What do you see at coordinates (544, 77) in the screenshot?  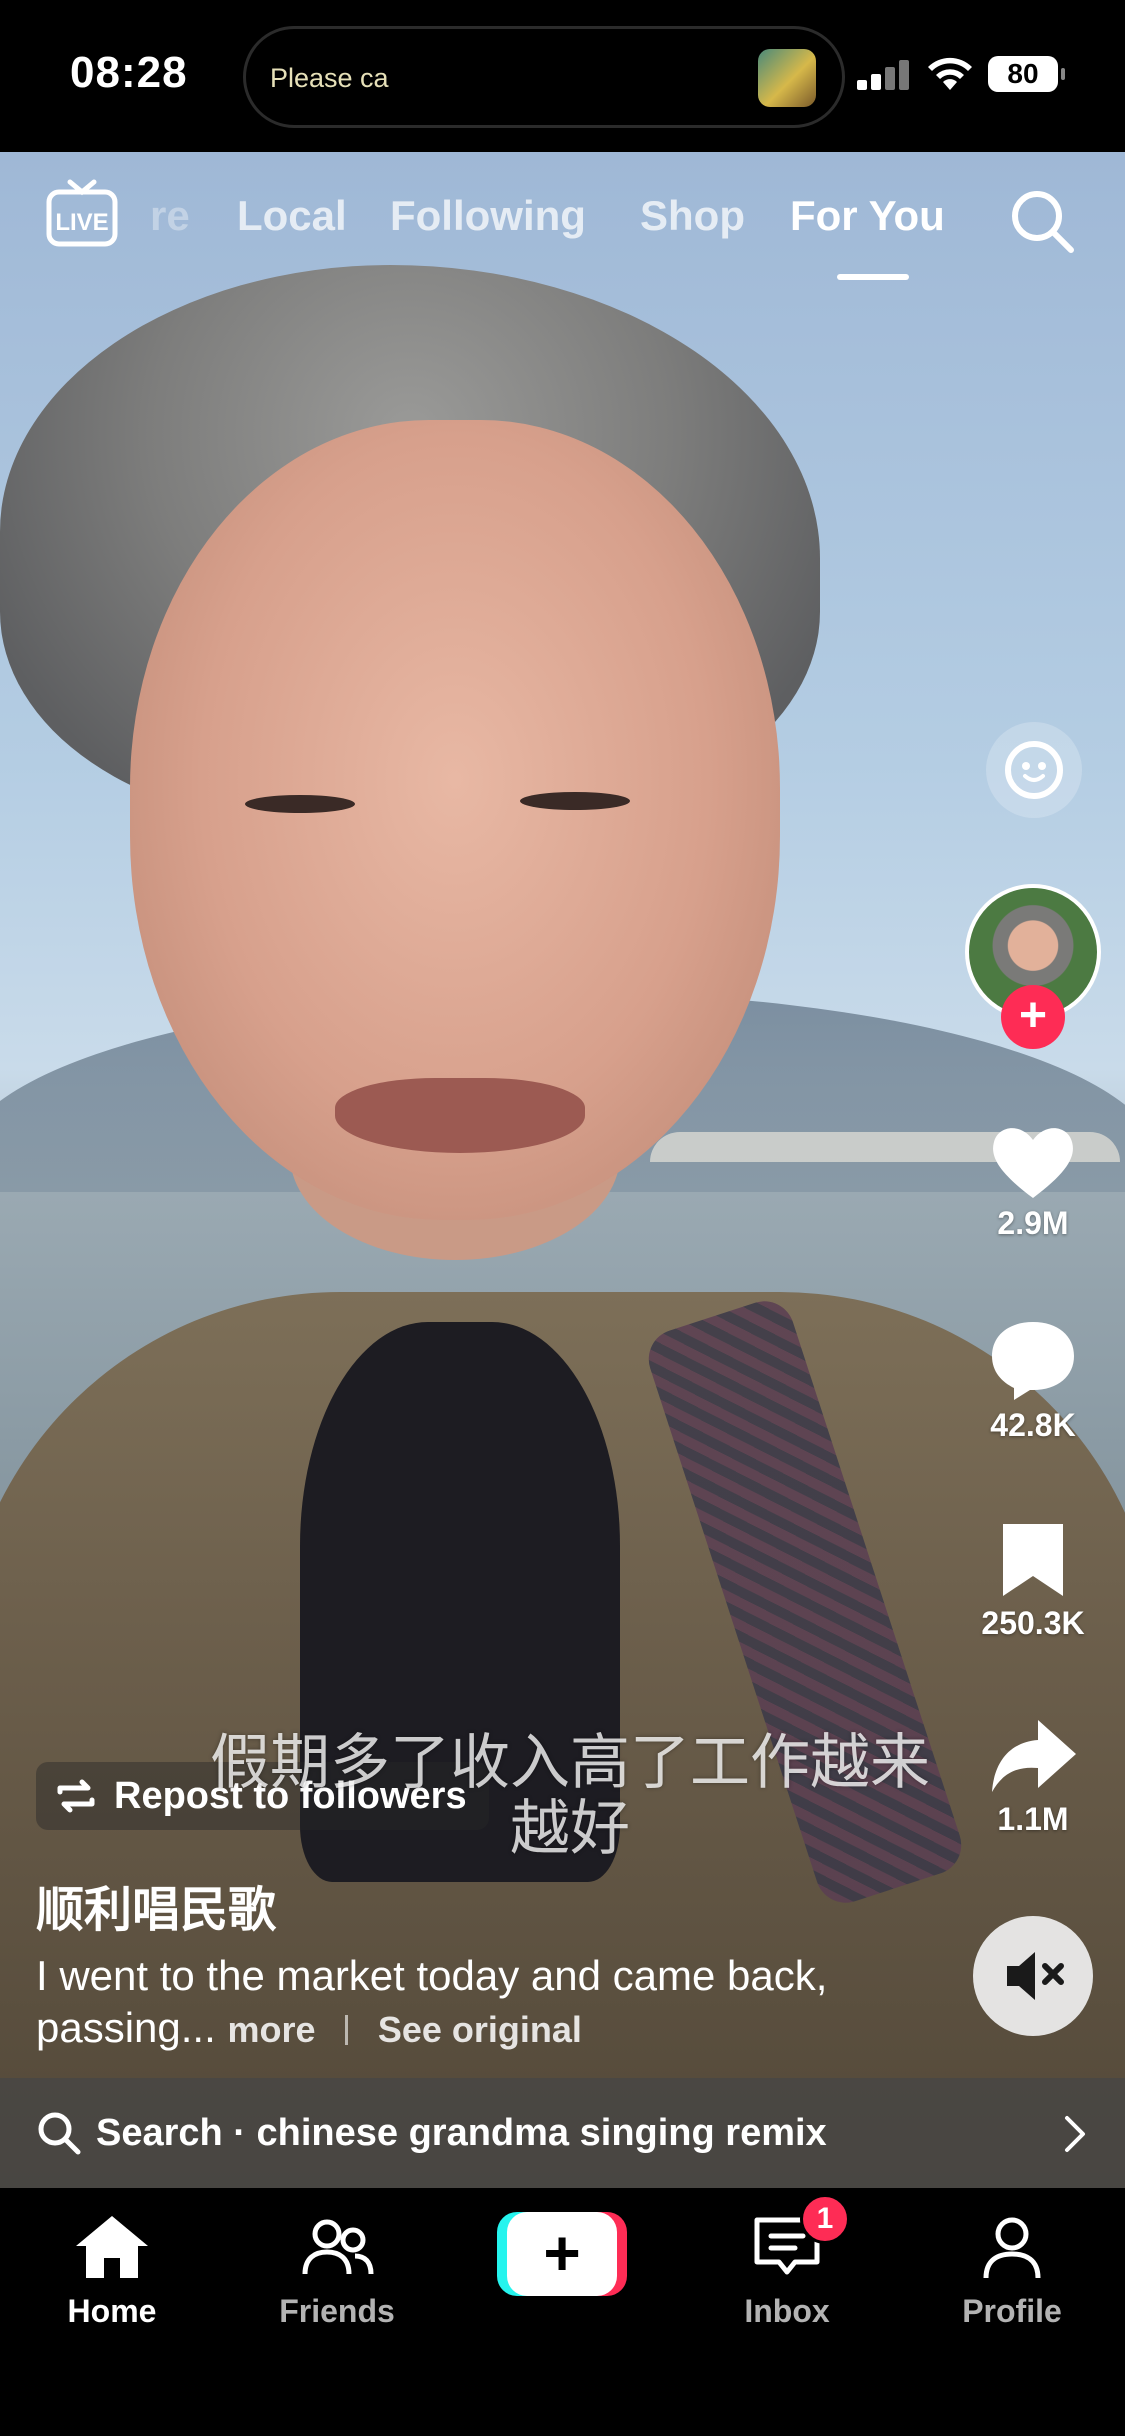 I see `dynamic-island: Please ca` at bounding box center [544, 77].